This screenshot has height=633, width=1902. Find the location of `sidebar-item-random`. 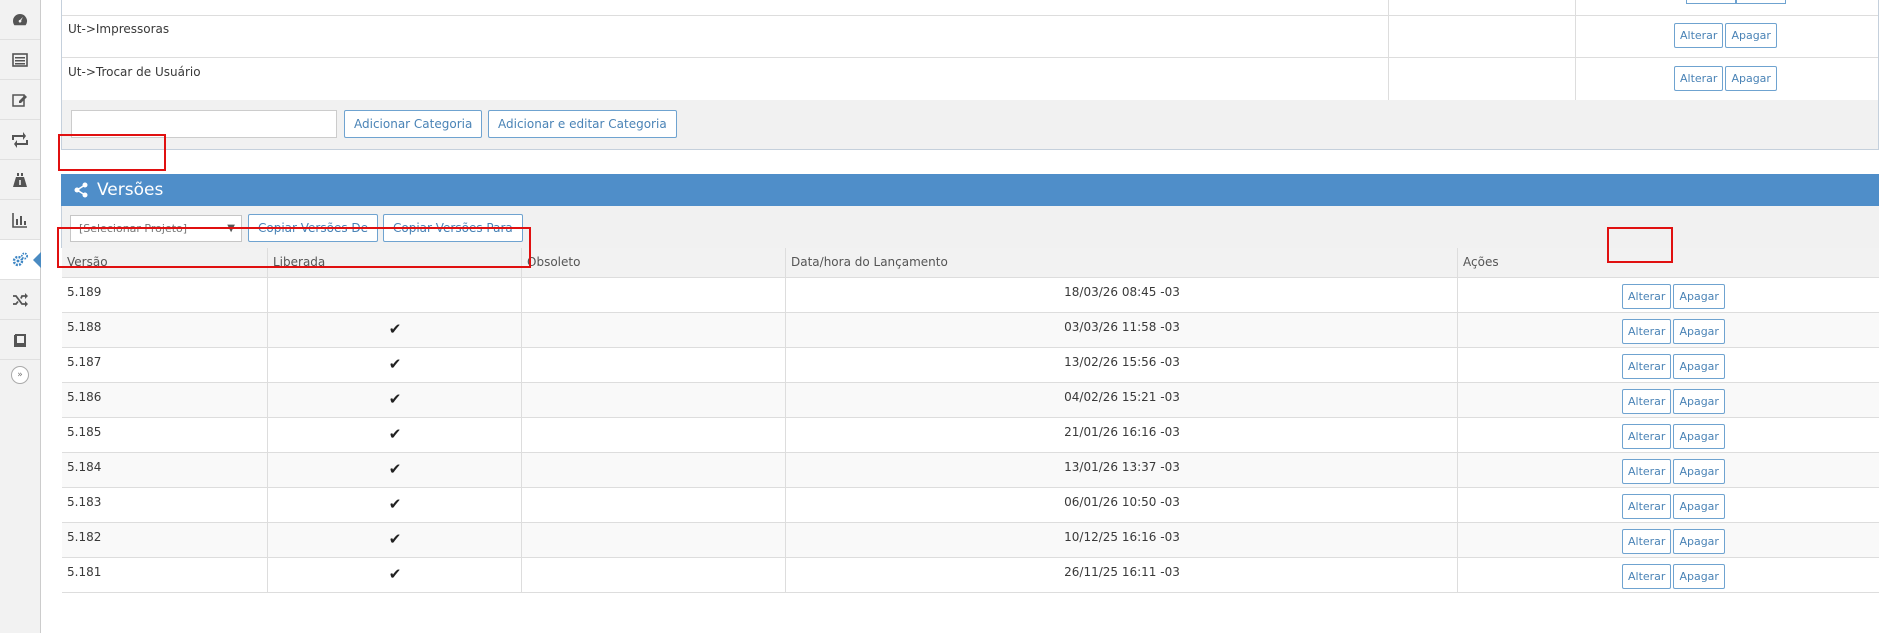

sidebar-item-random is located at coordinates (20, 300).